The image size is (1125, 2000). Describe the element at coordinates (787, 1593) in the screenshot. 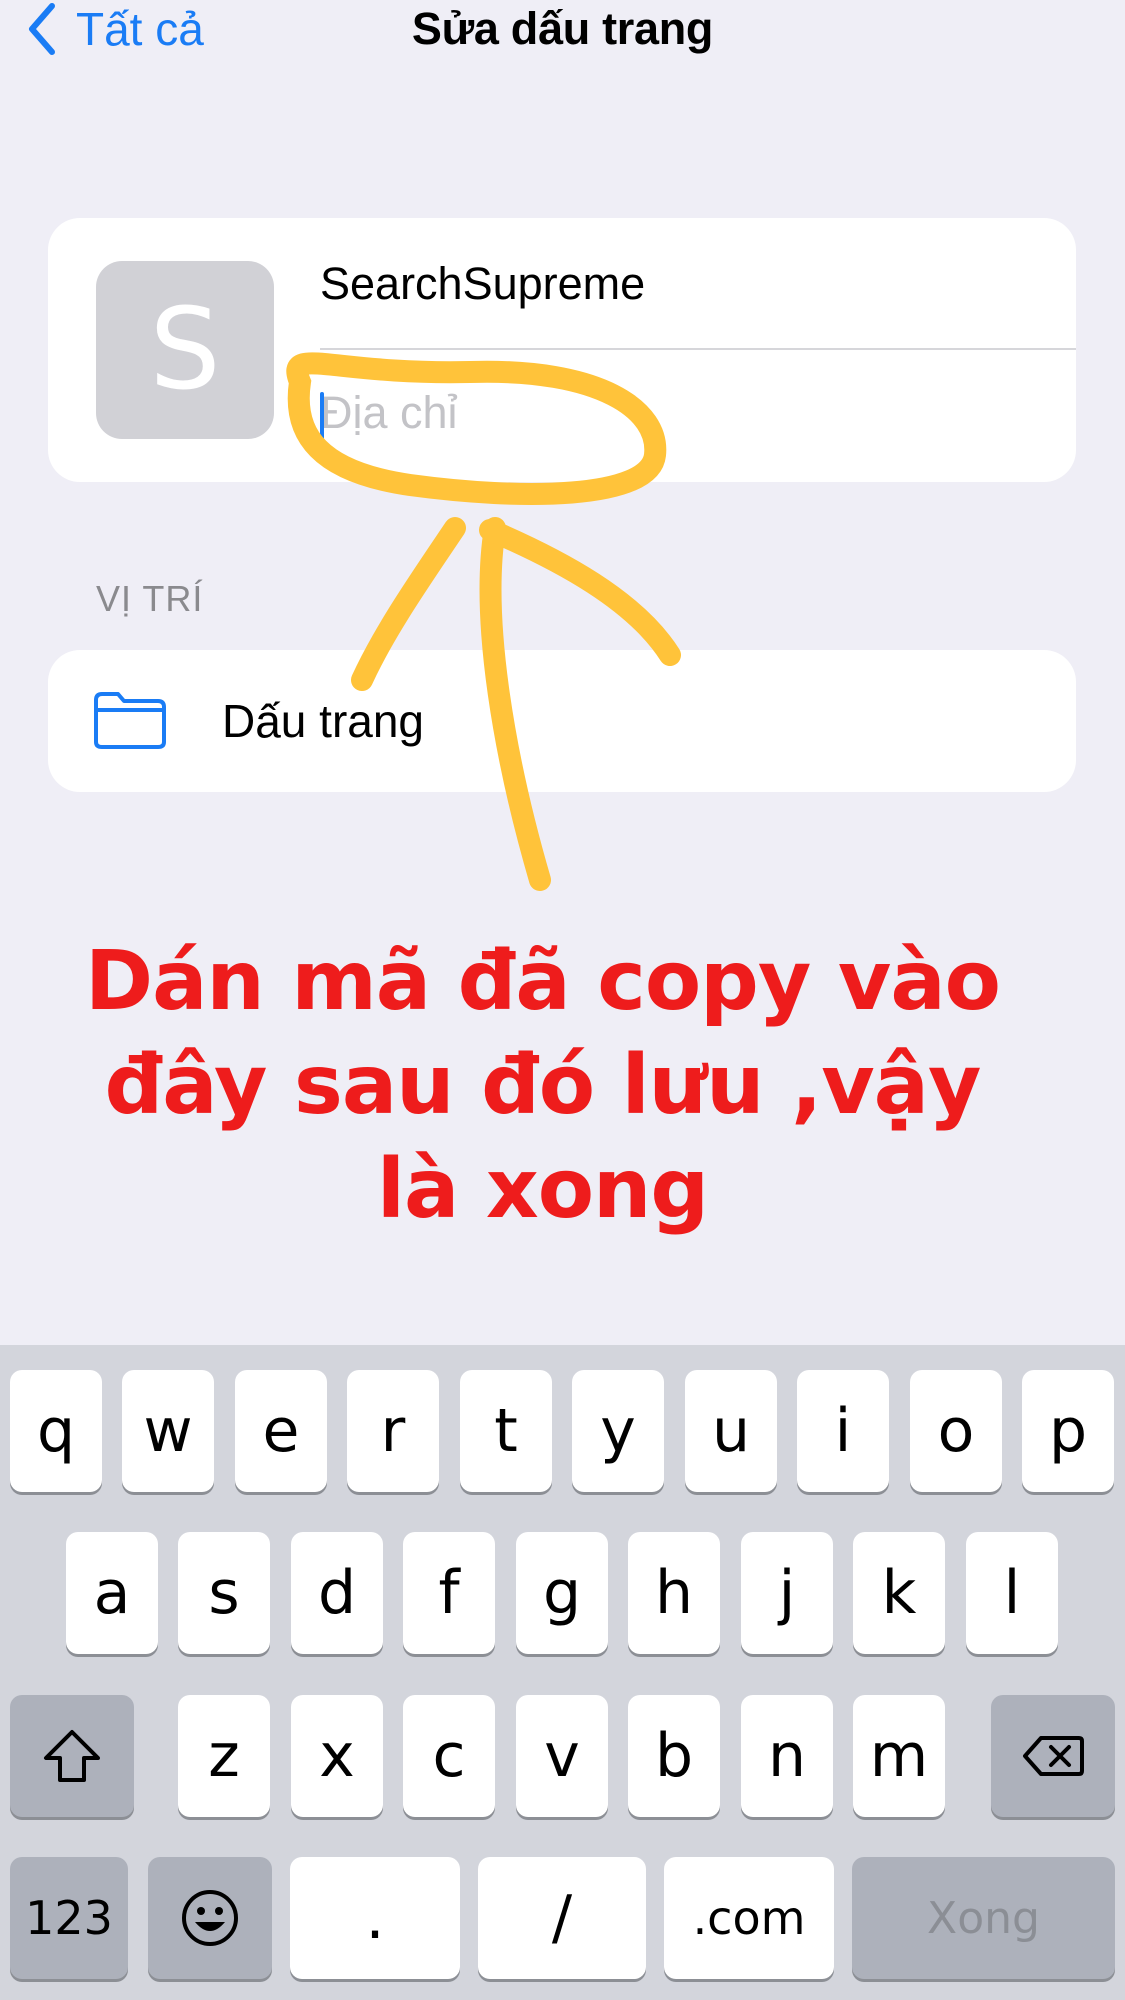

I see `key-j: j` at that location.